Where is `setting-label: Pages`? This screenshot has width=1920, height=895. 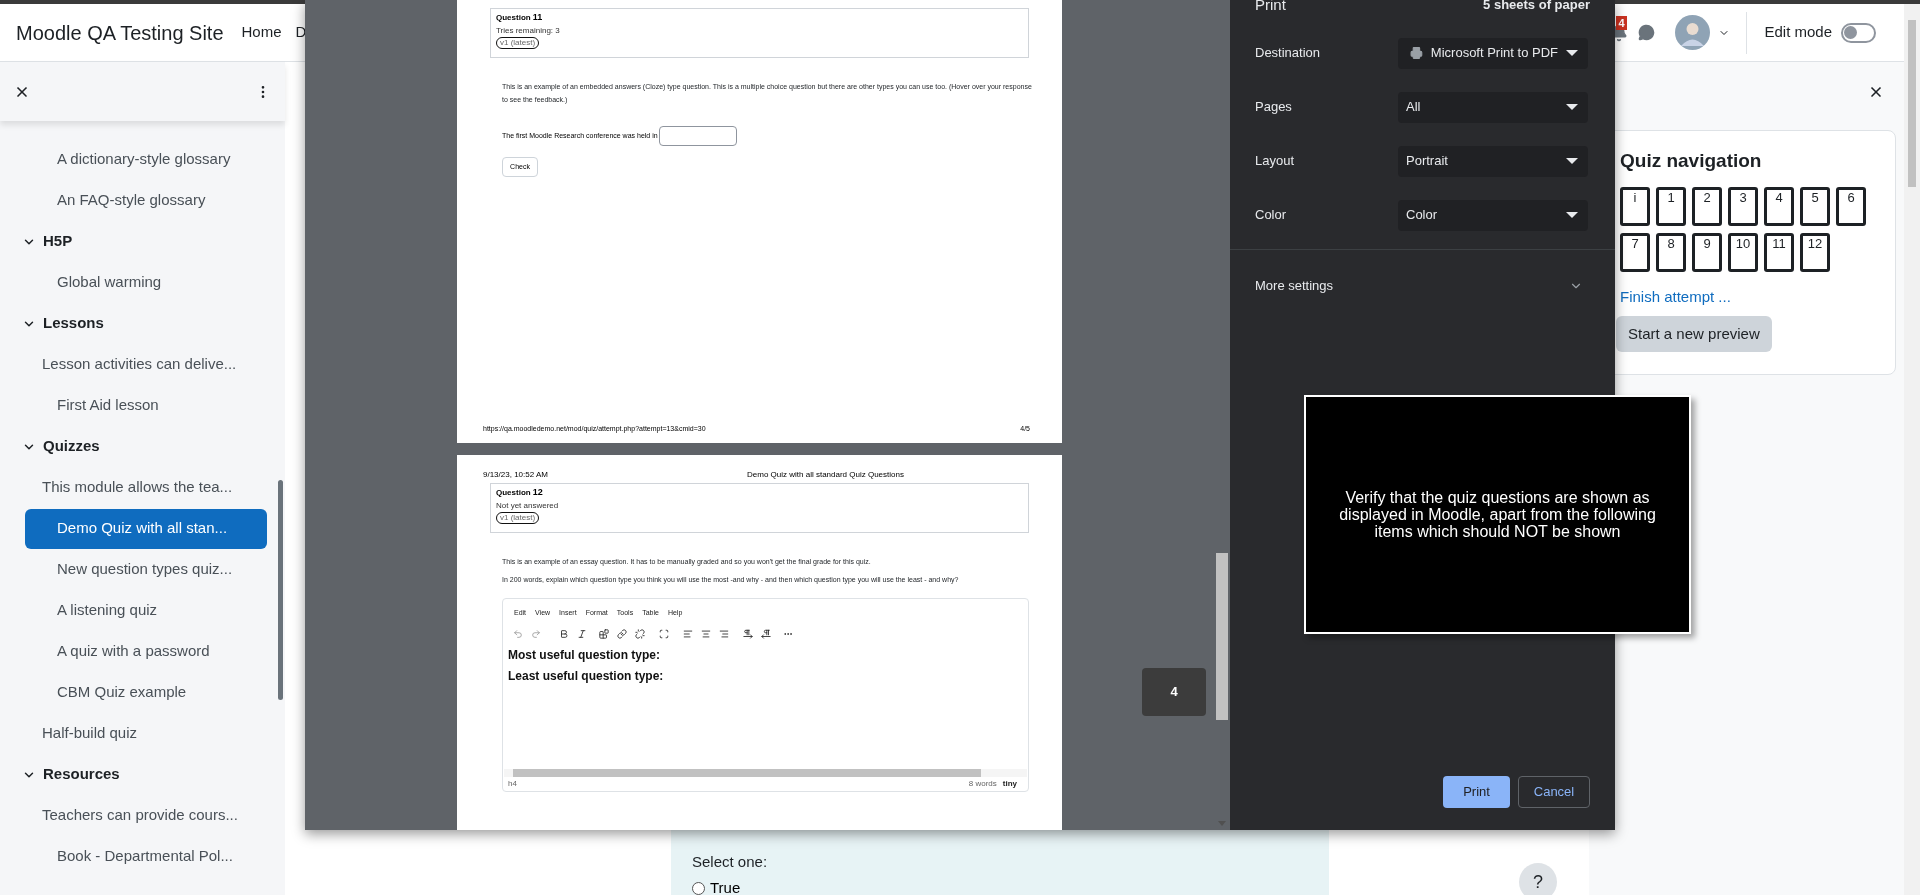 setting-label: Pages is located at coordinates (1274, 107).